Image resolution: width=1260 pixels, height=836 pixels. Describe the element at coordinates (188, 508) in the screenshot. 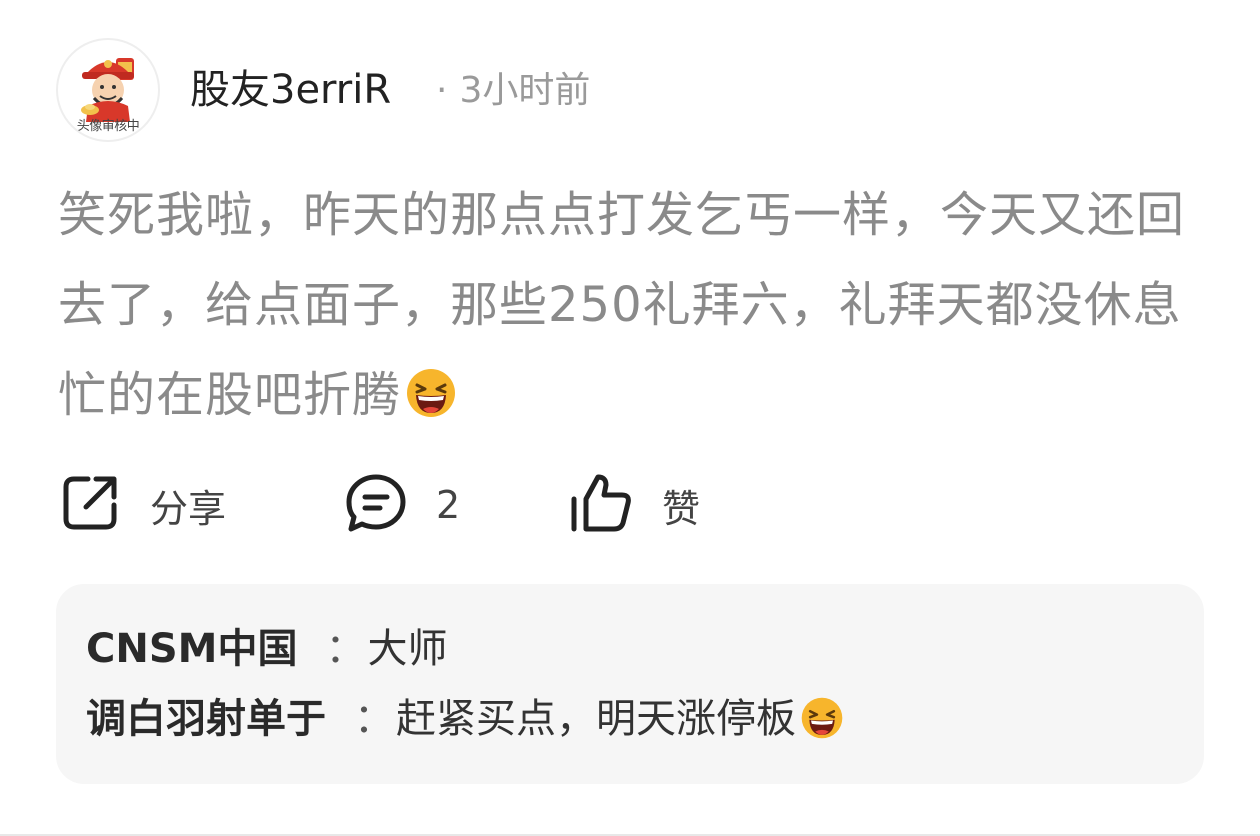

I see `share-label: 分享` at that location.